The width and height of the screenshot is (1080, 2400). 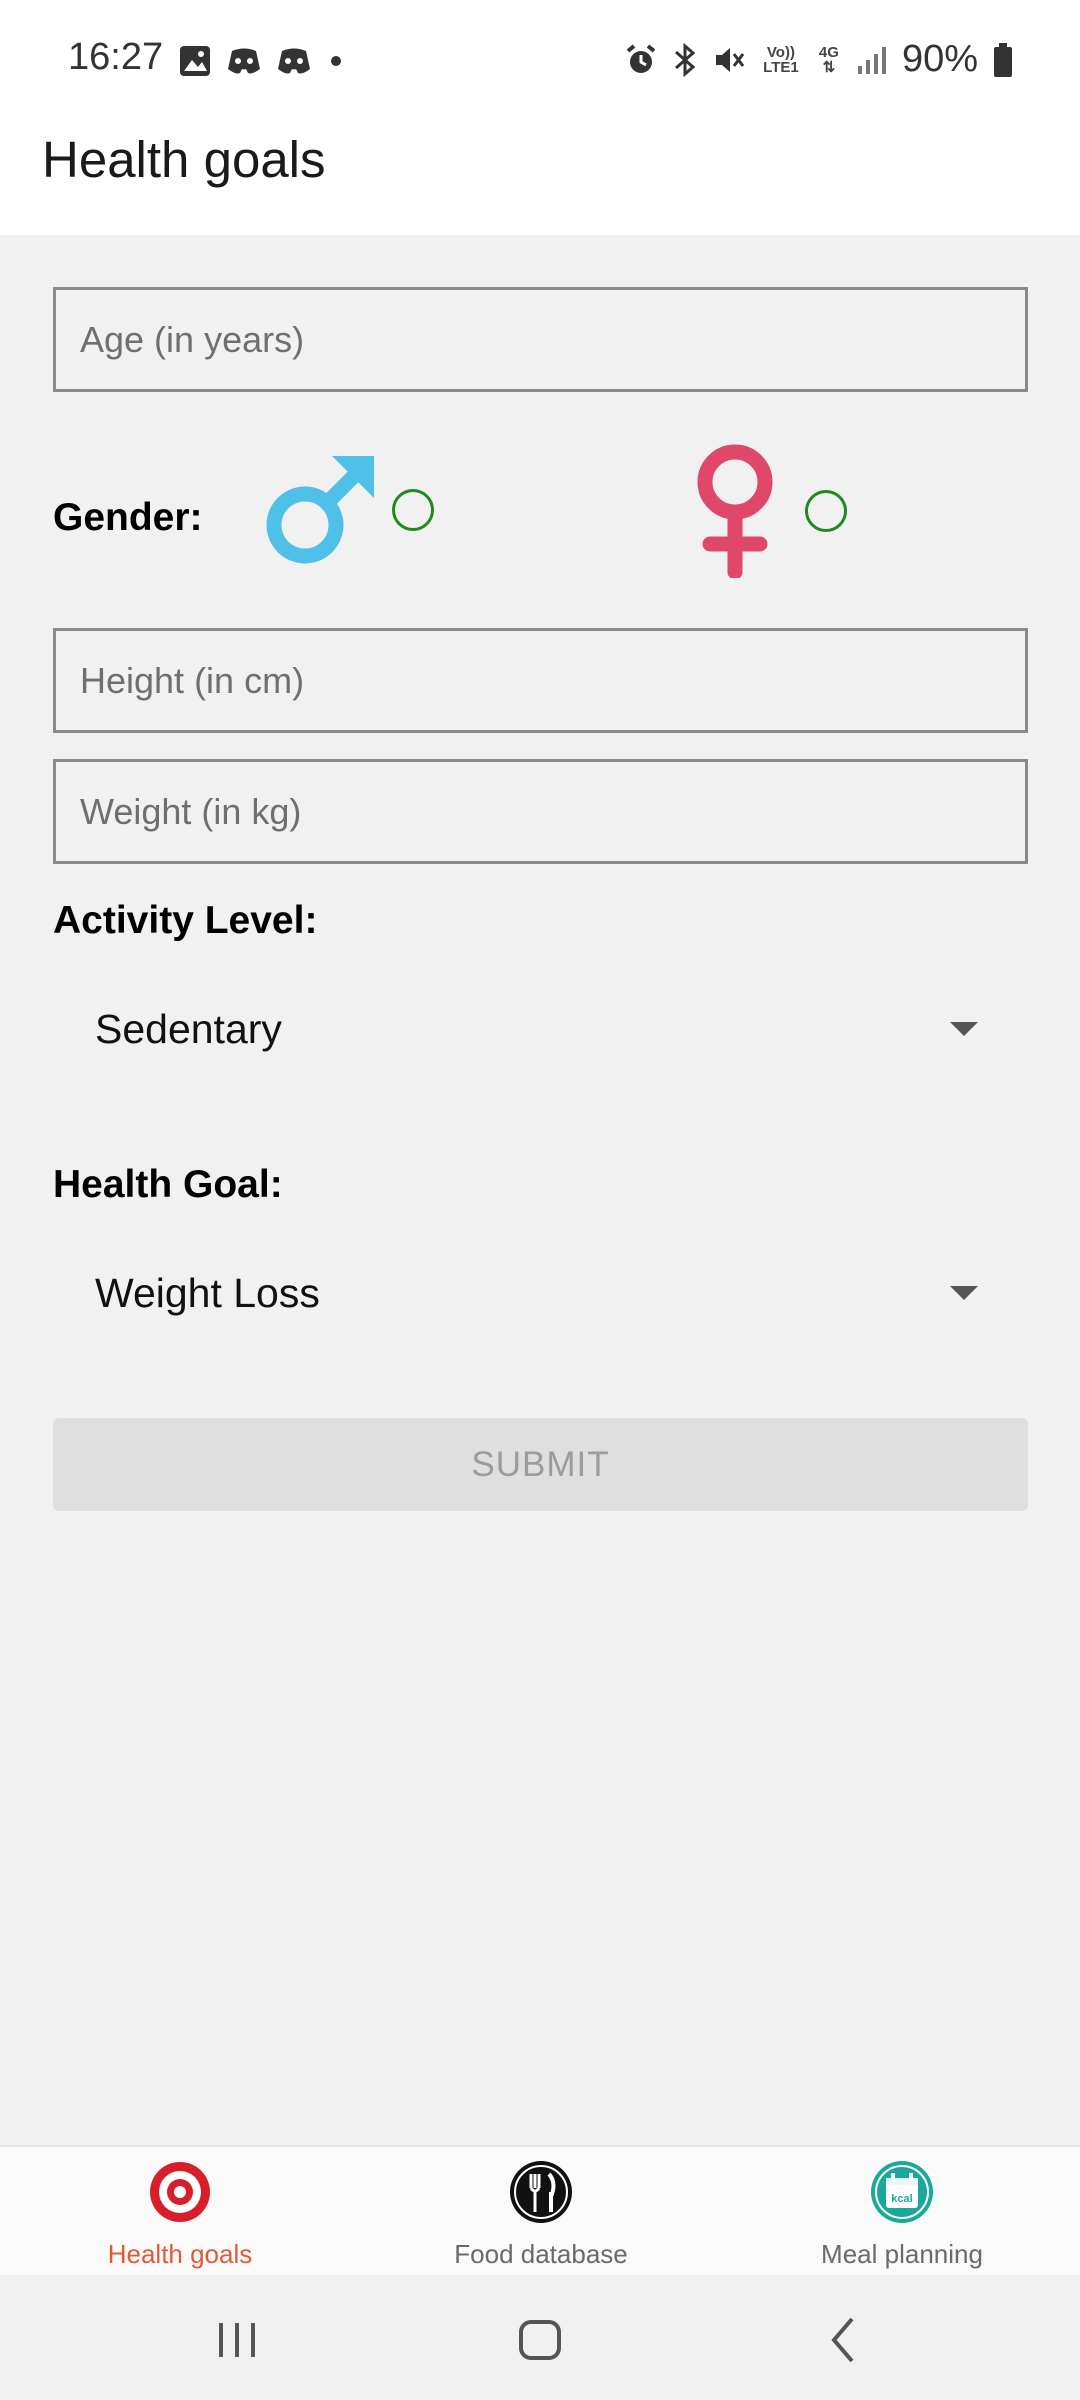 I want to click on back-icon, so click(x=843, y=2340).